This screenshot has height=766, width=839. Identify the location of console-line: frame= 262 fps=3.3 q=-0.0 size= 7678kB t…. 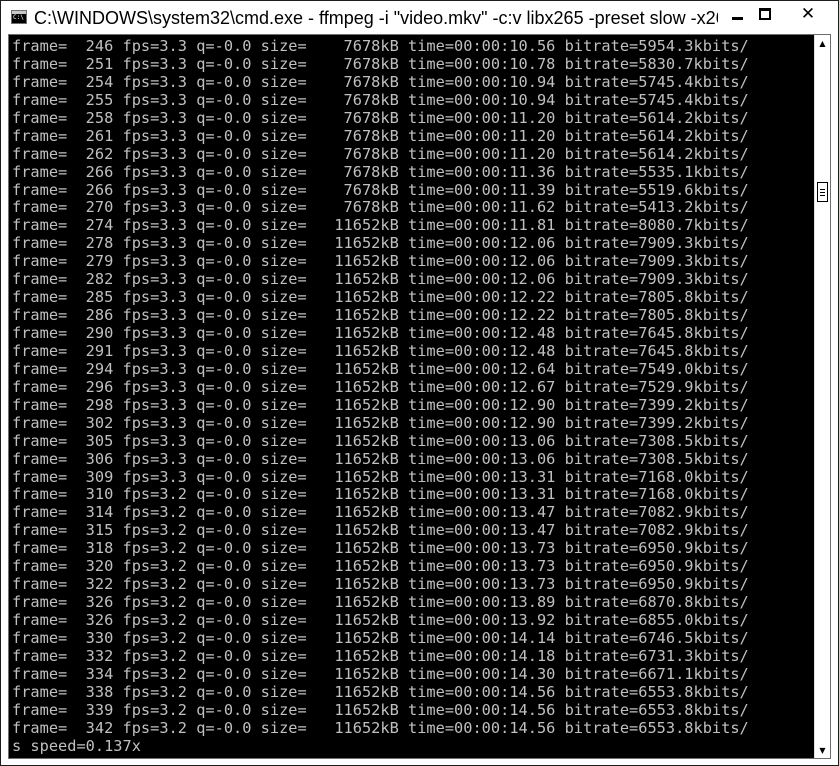
(380, 153).